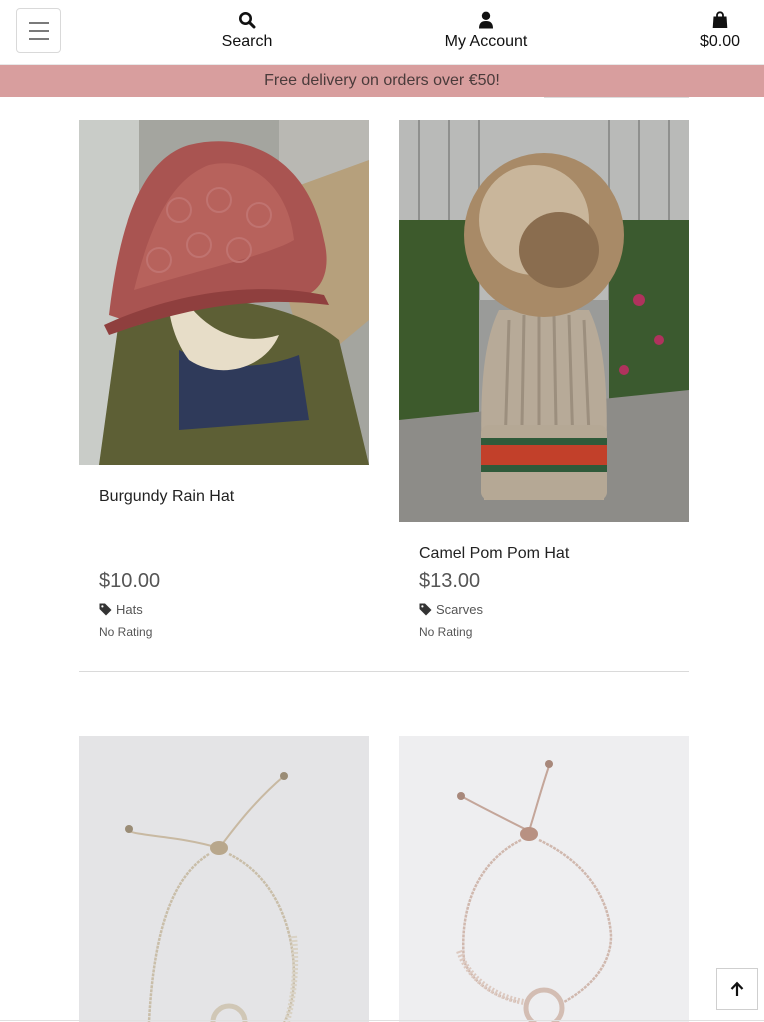 Image resolution: width=764 pixels, height=1022 pixels. I want to click on product-category-link: Hats, so click(121, 609).